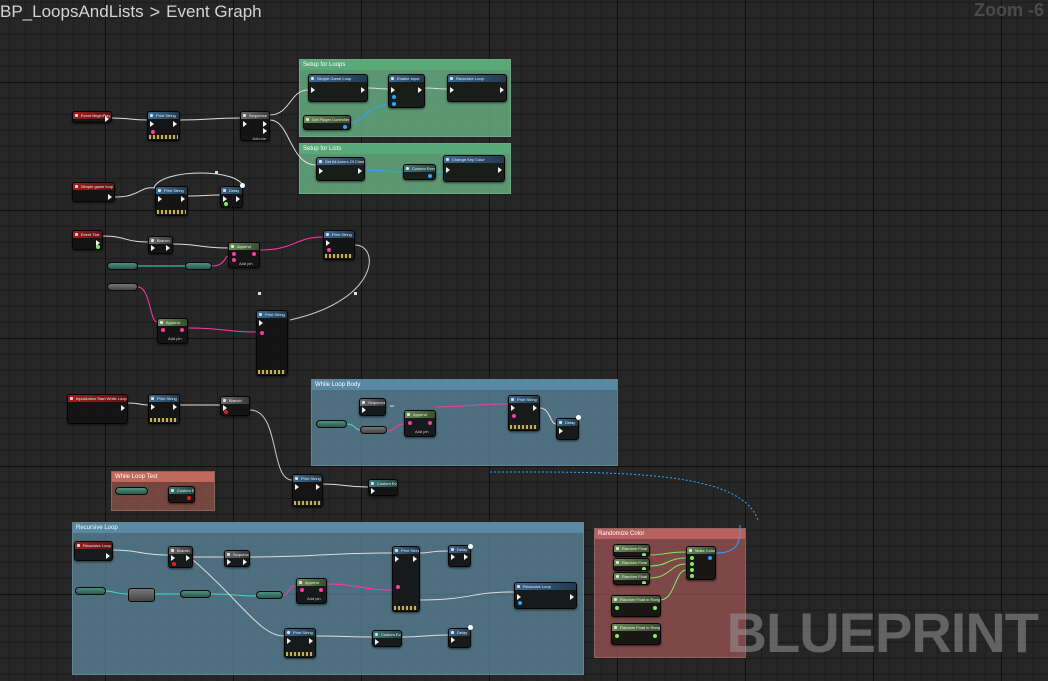 The image size is (1048, 681). Describe the element at coordinates (617, 608) in the screenshot. I see `min-pin` at that location.